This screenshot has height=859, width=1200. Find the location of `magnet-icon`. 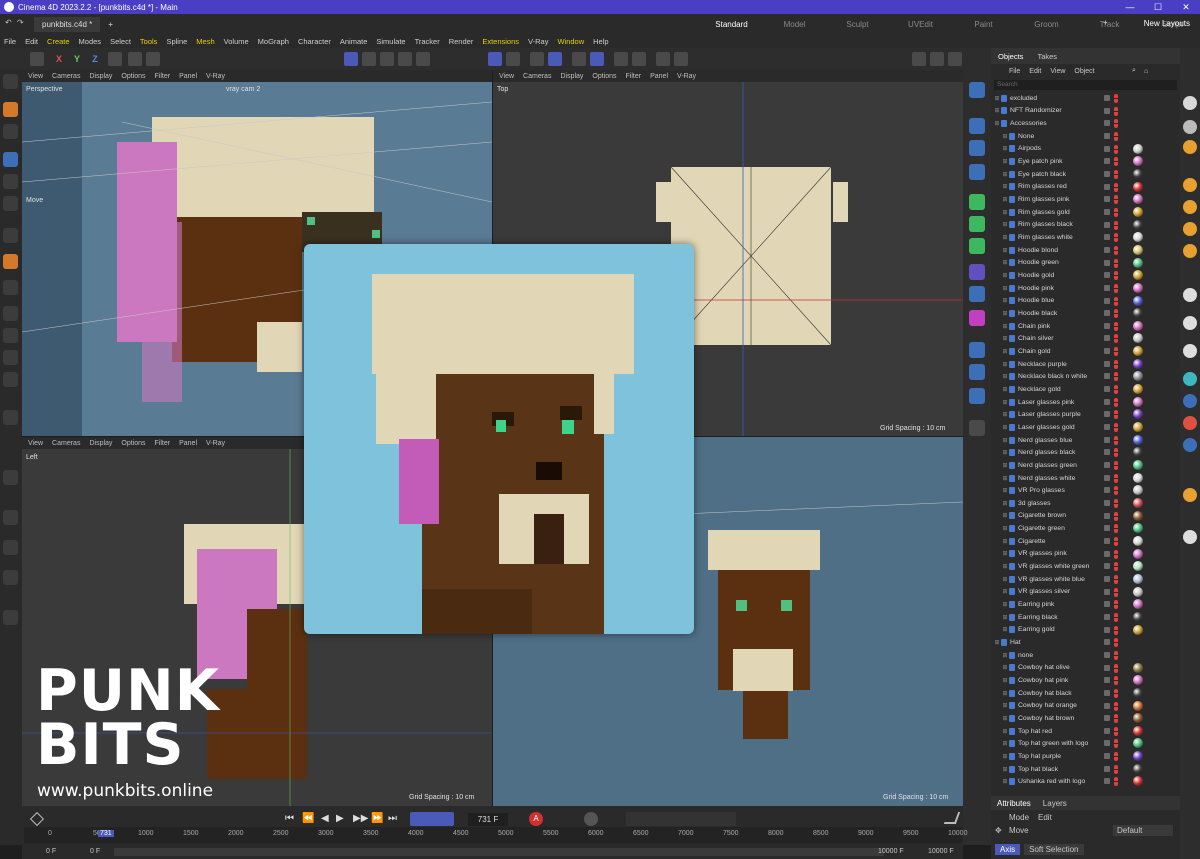

magnet-icon is located at coordinates (10, 417).